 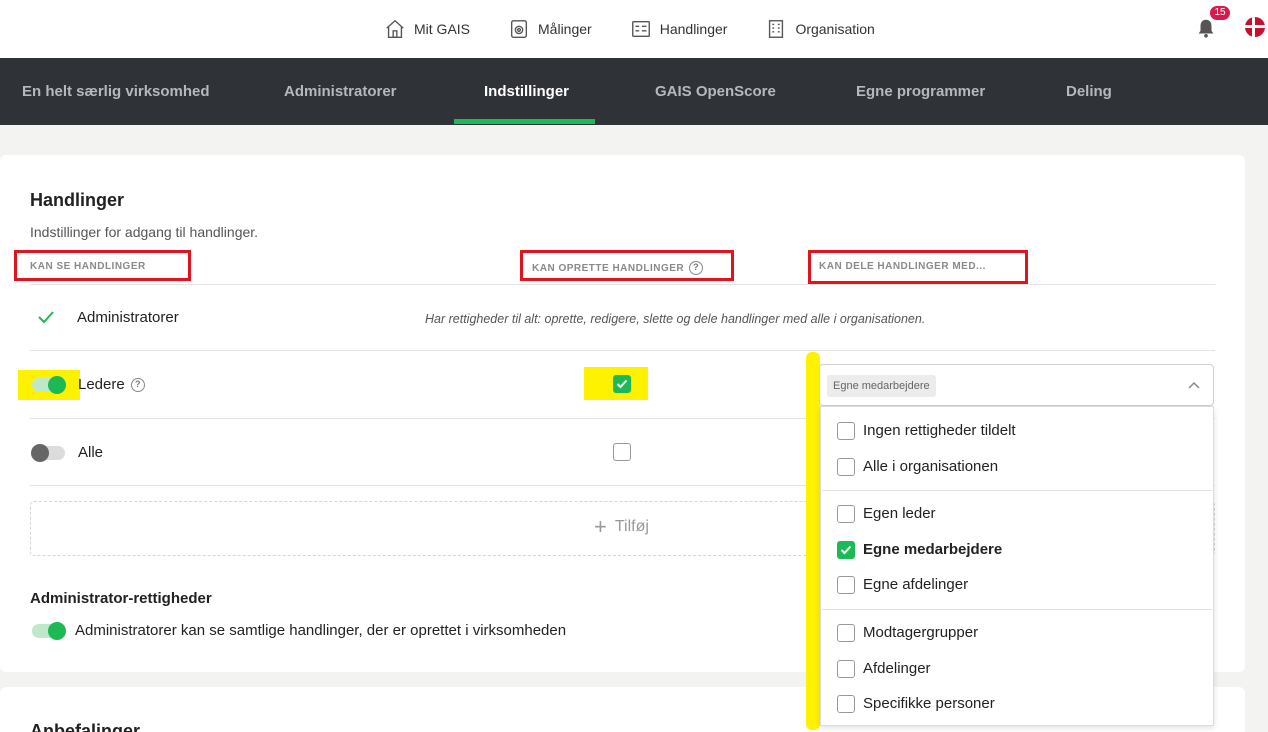 I want to click on option-label: Specifikke personer, so click(x=929, y=703).